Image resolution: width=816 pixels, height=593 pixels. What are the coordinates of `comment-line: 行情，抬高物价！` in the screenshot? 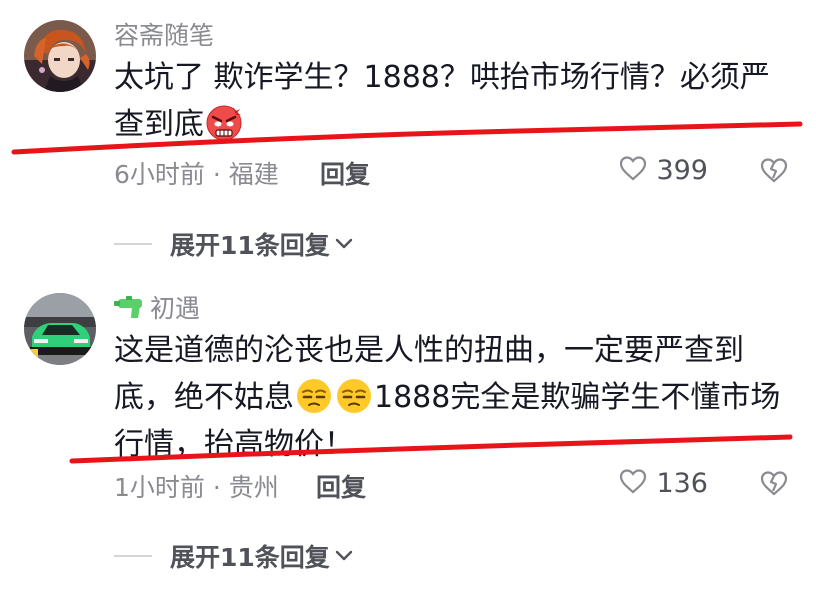 It's located at (234, 444).